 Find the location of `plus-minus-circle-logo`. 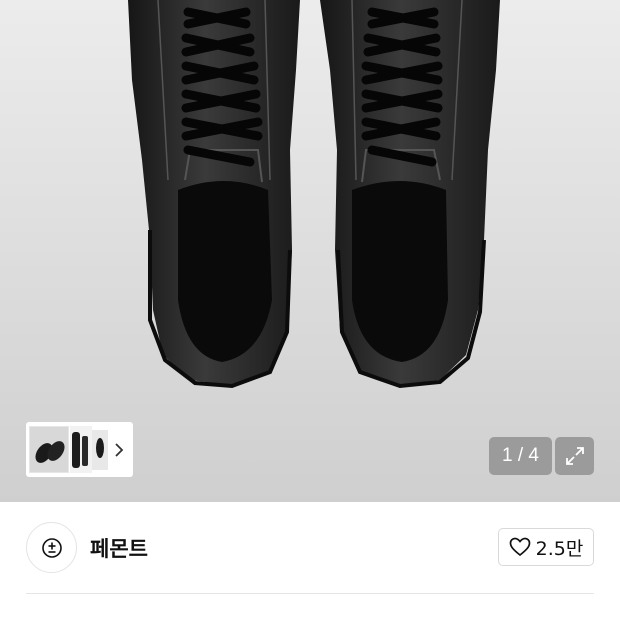

plus-minus-circle-logo is located at coordinates (51, 547).